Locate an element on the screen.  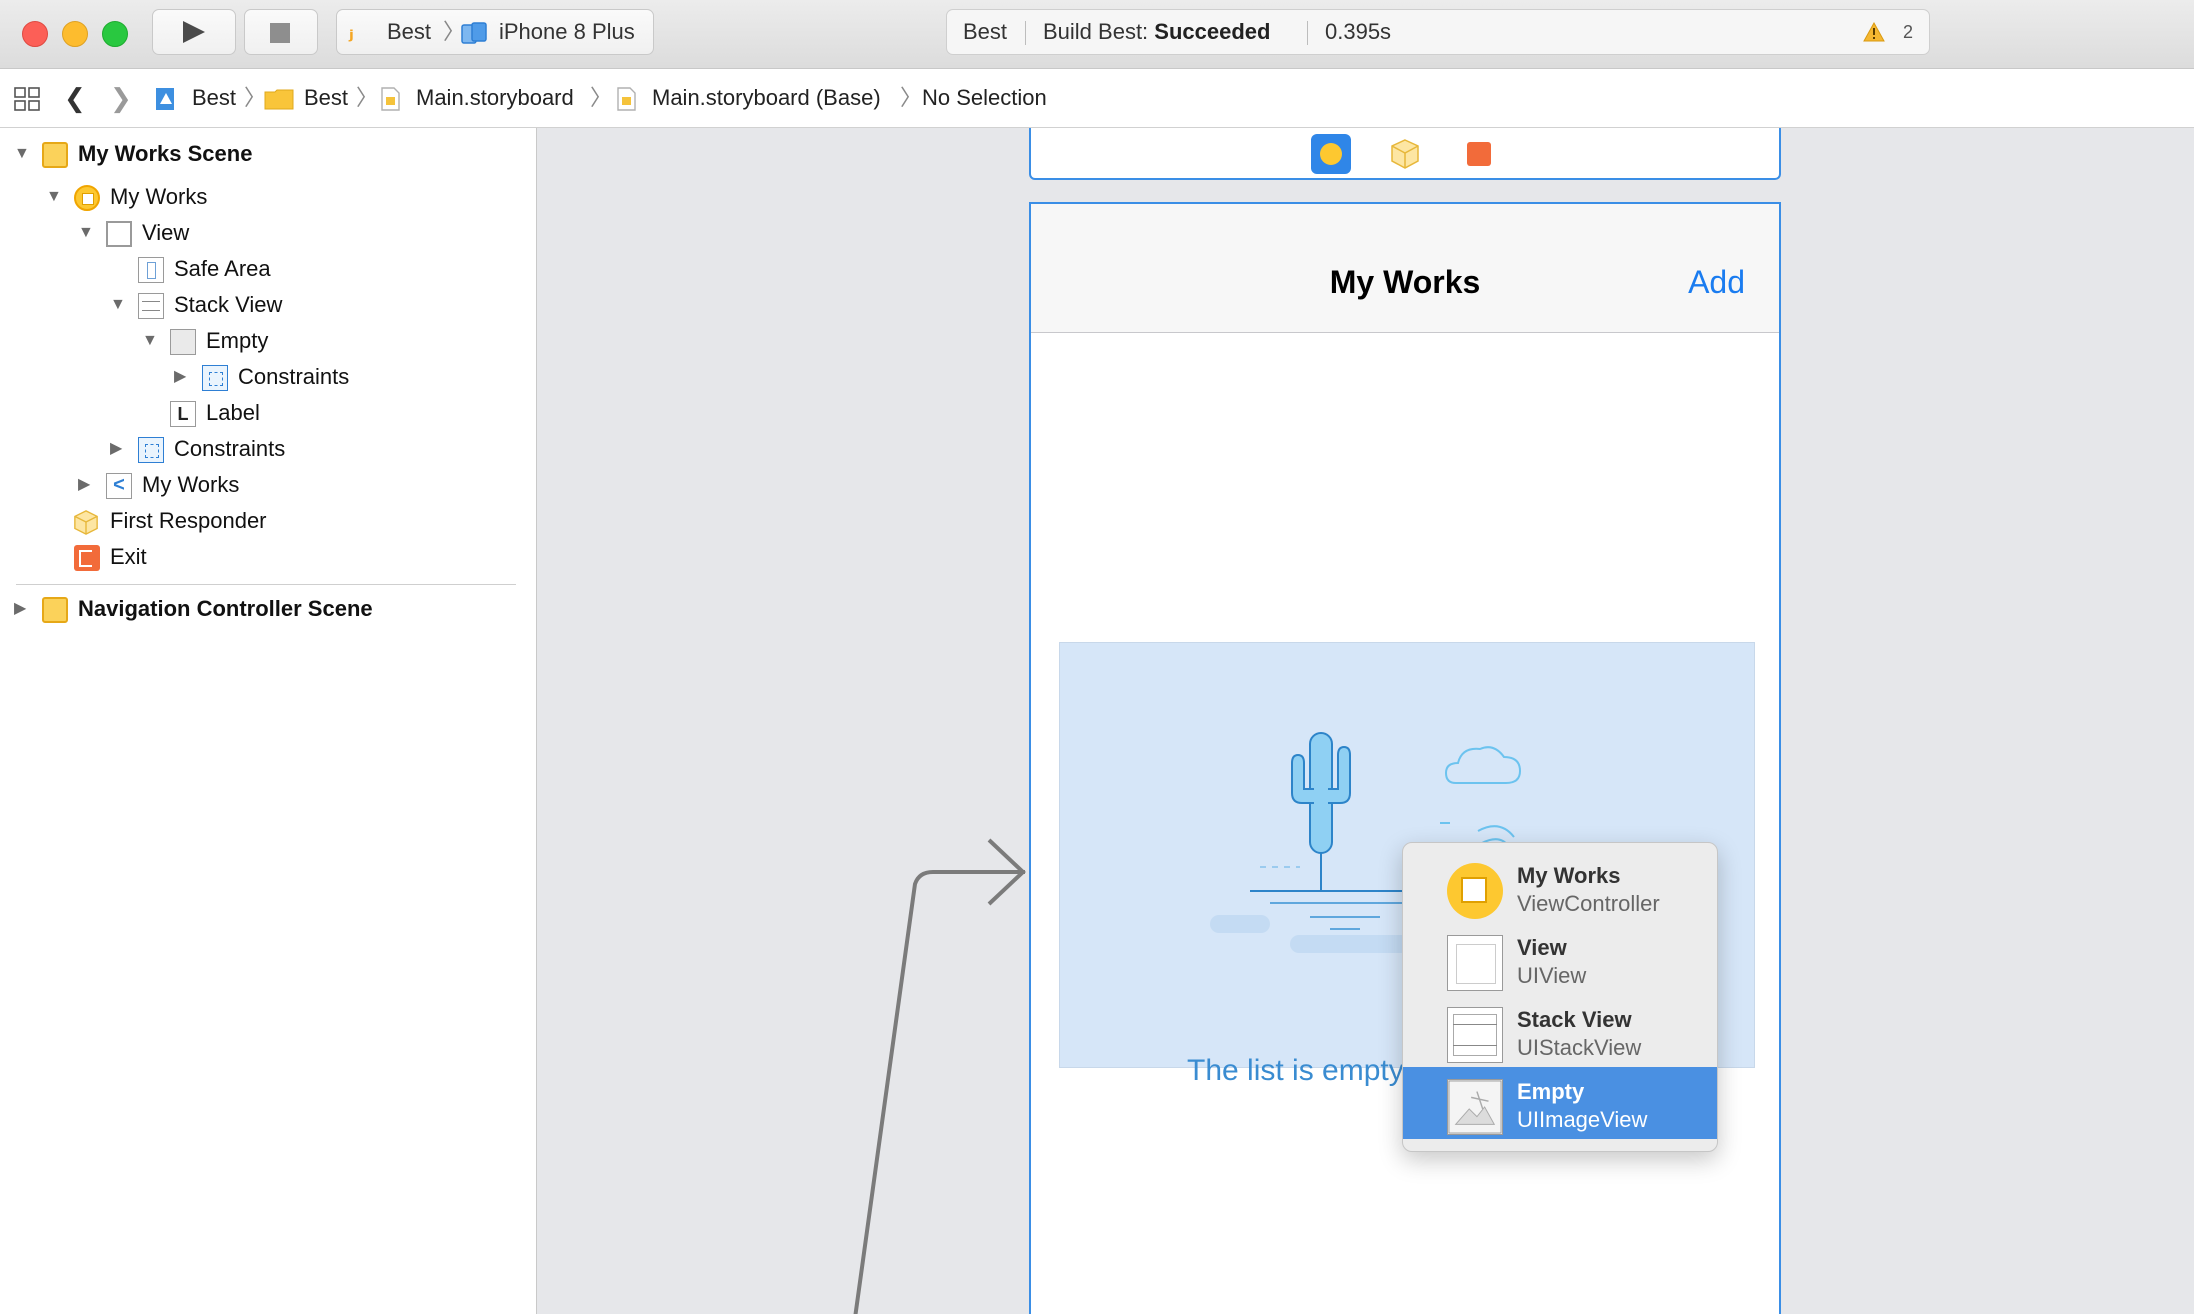
empty-list-label: The list is empty is located at coordinates (1295, 1071).